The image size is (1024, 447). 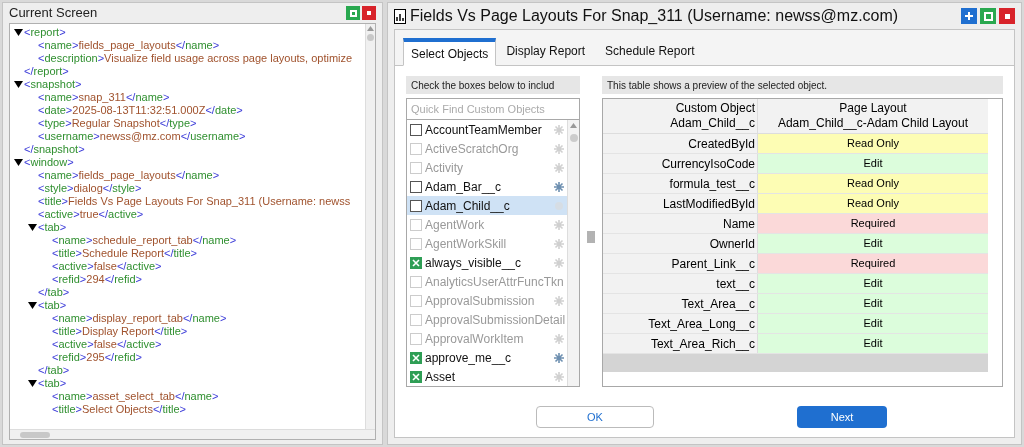 I want to click on add-button, so click(x=969, y=16).